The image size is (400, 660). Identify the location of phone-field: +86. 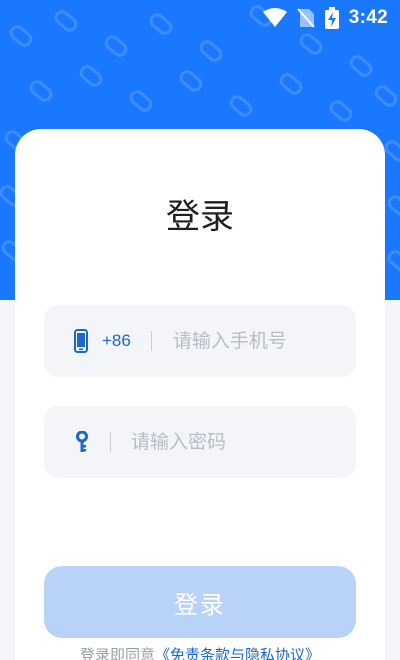
(200, 341).